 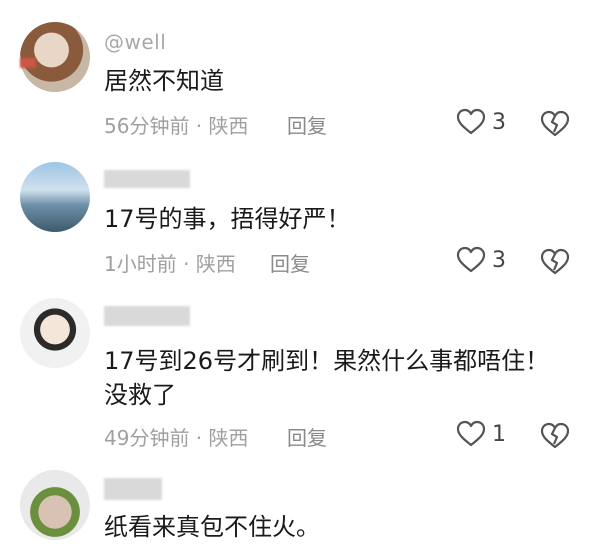 I want to click on like-button: 1, so click(x=481, y=434).